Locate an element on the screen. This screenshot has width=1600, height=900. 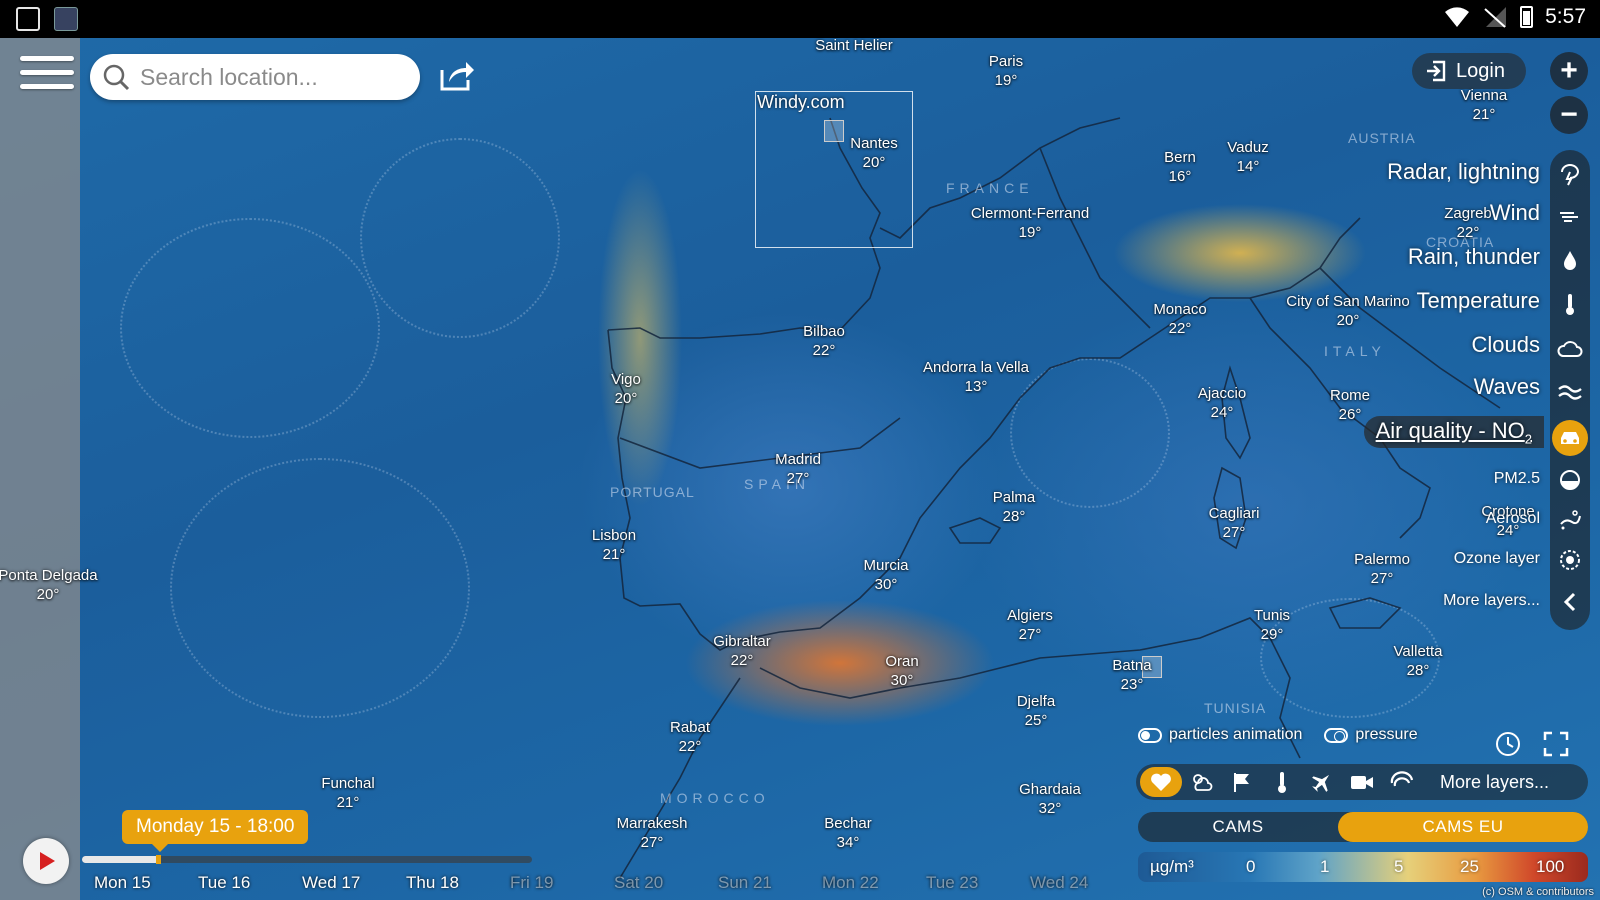
day-label: Mon 15 is located at coordinates (146, 883).